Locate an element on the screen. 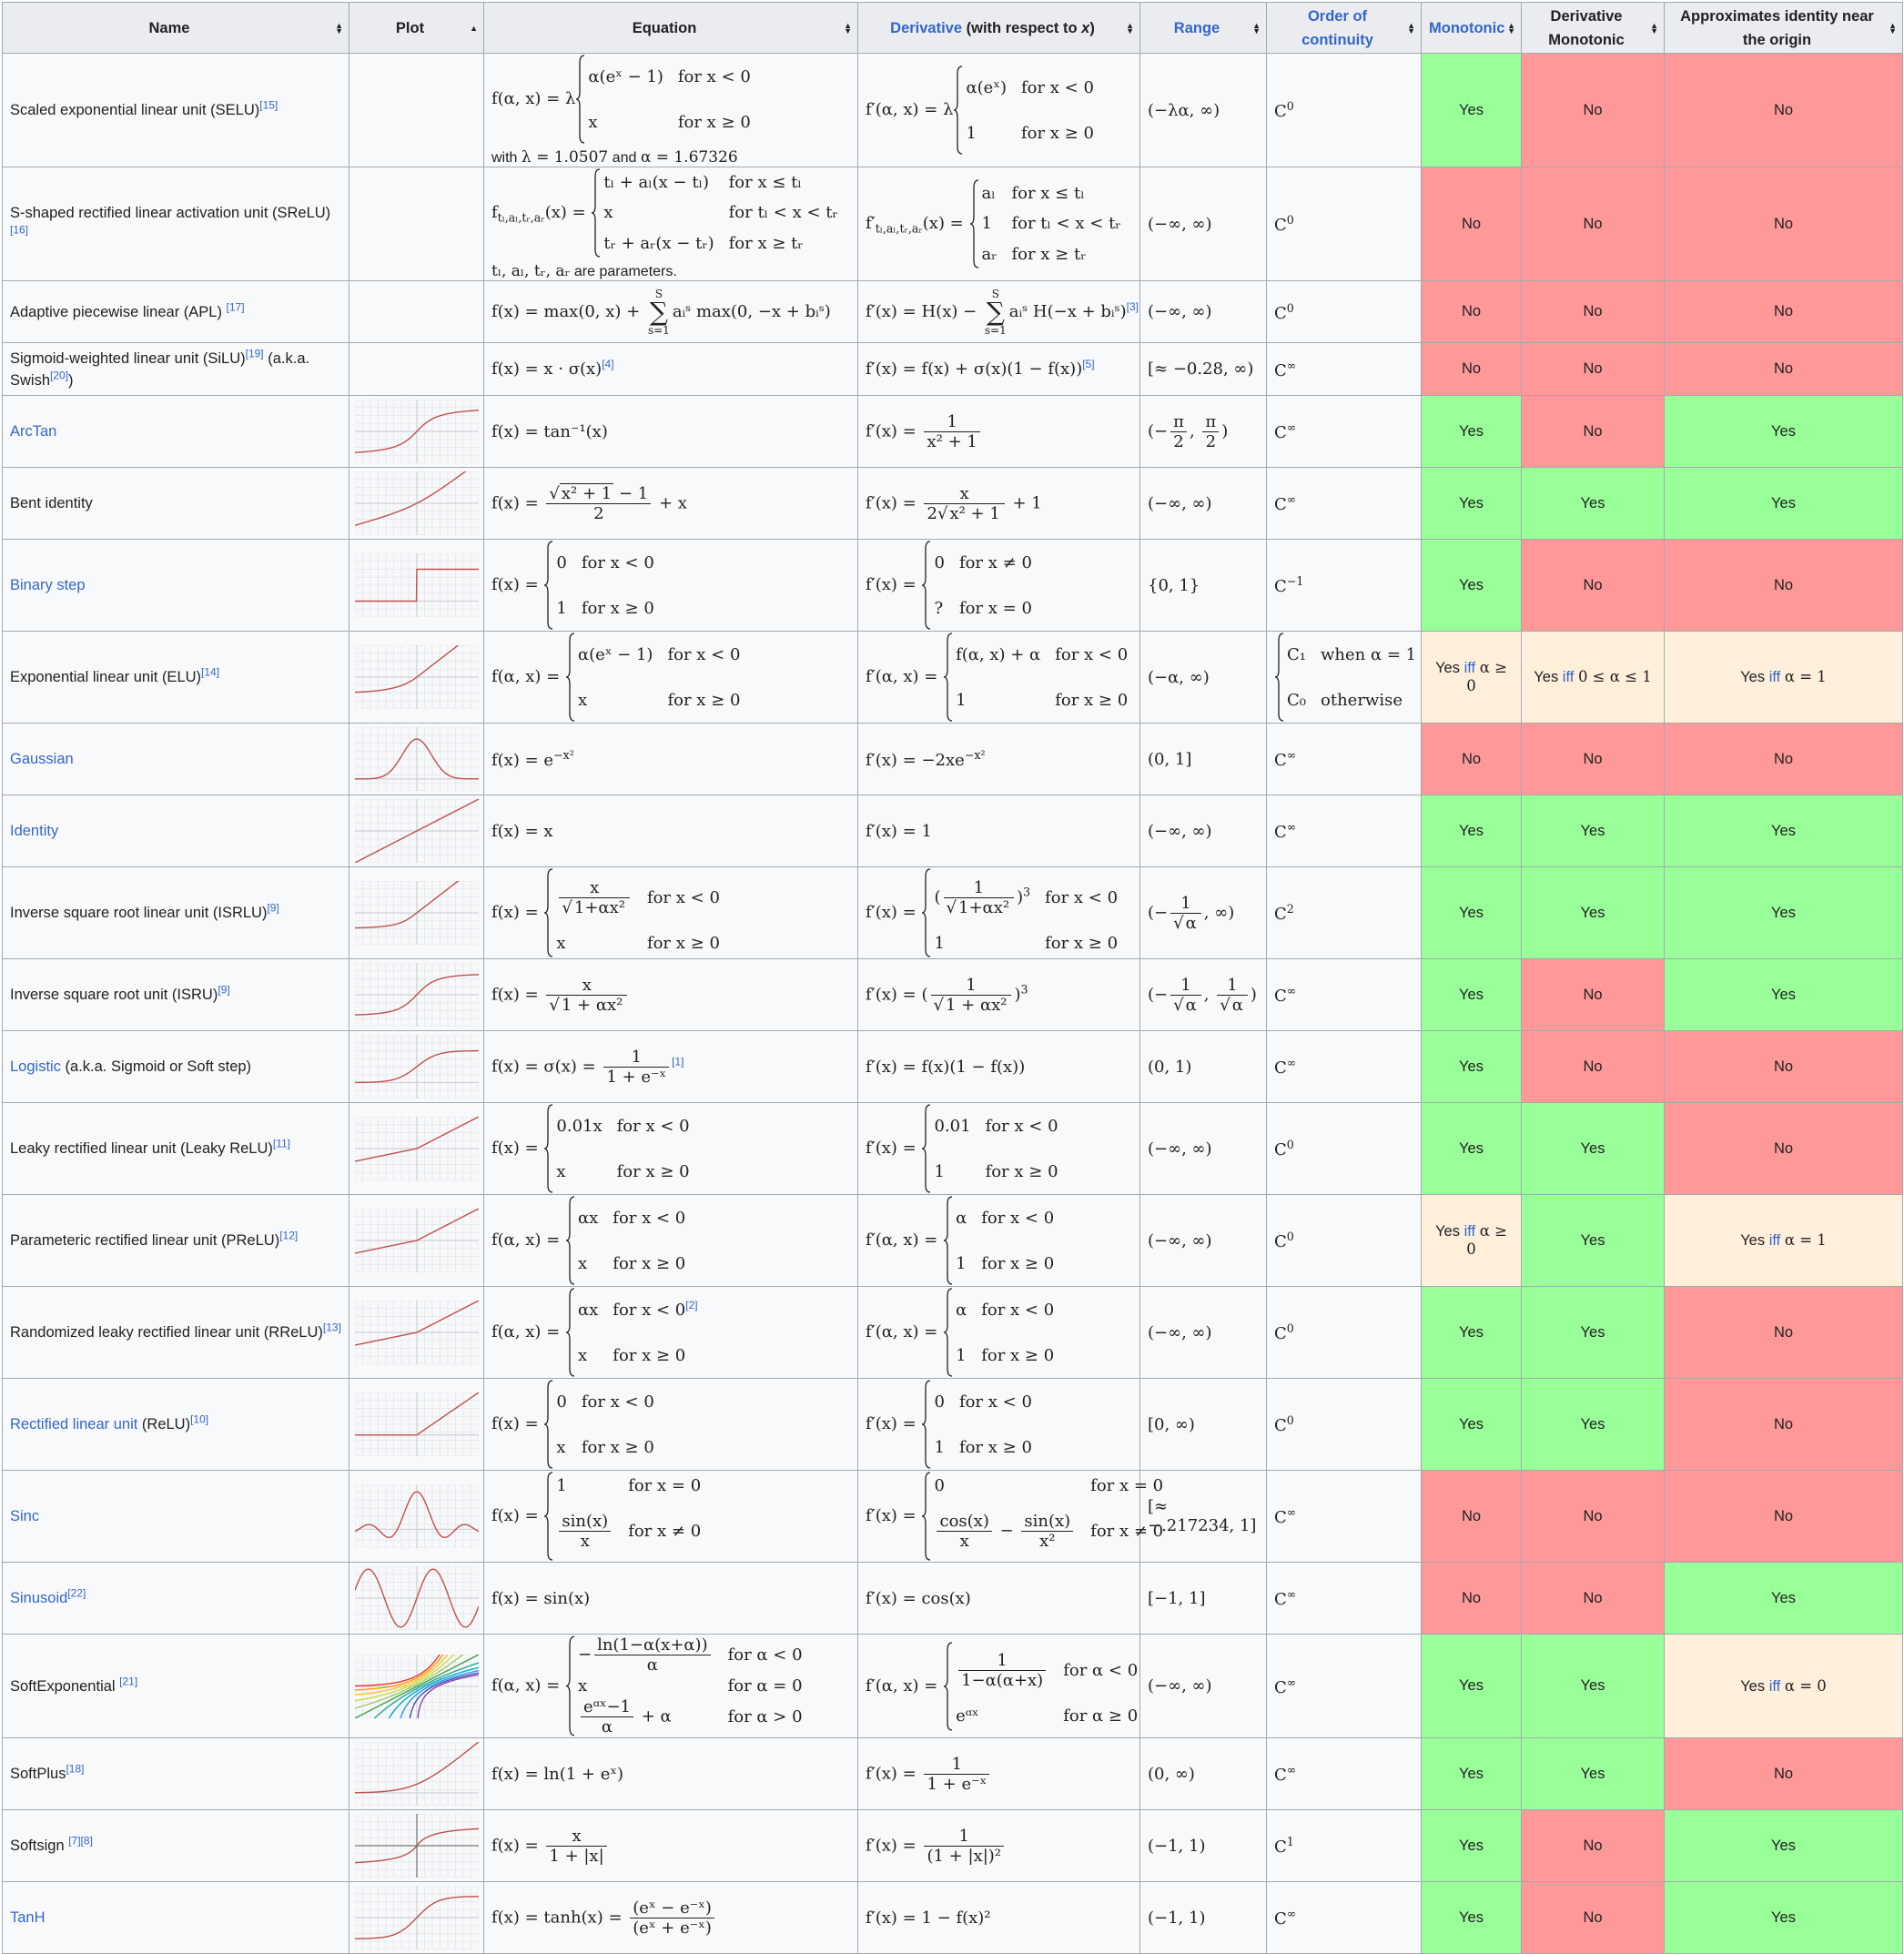 The image size is (1904, 1954). column-header-range: Range ▲ ▼ is located at coordinates (1203, 28).